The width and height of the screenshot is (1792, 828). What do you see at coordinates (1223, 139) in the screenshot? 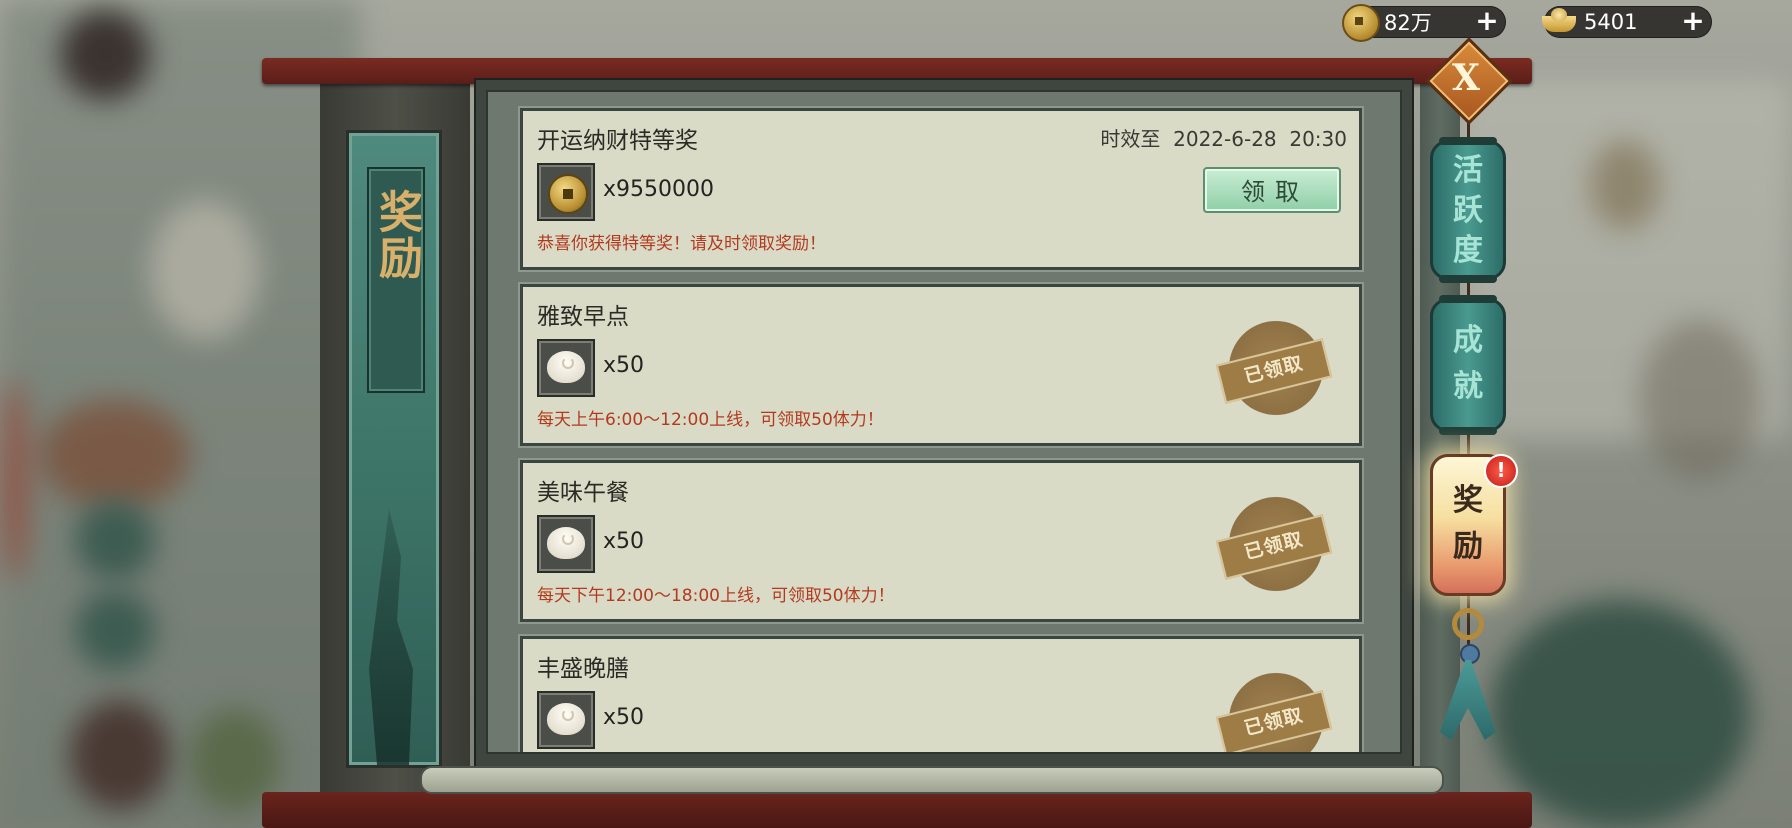
I see `reward-expiry: 时效至 2022-6-28 20:30` at bounding box center [1223, 139].